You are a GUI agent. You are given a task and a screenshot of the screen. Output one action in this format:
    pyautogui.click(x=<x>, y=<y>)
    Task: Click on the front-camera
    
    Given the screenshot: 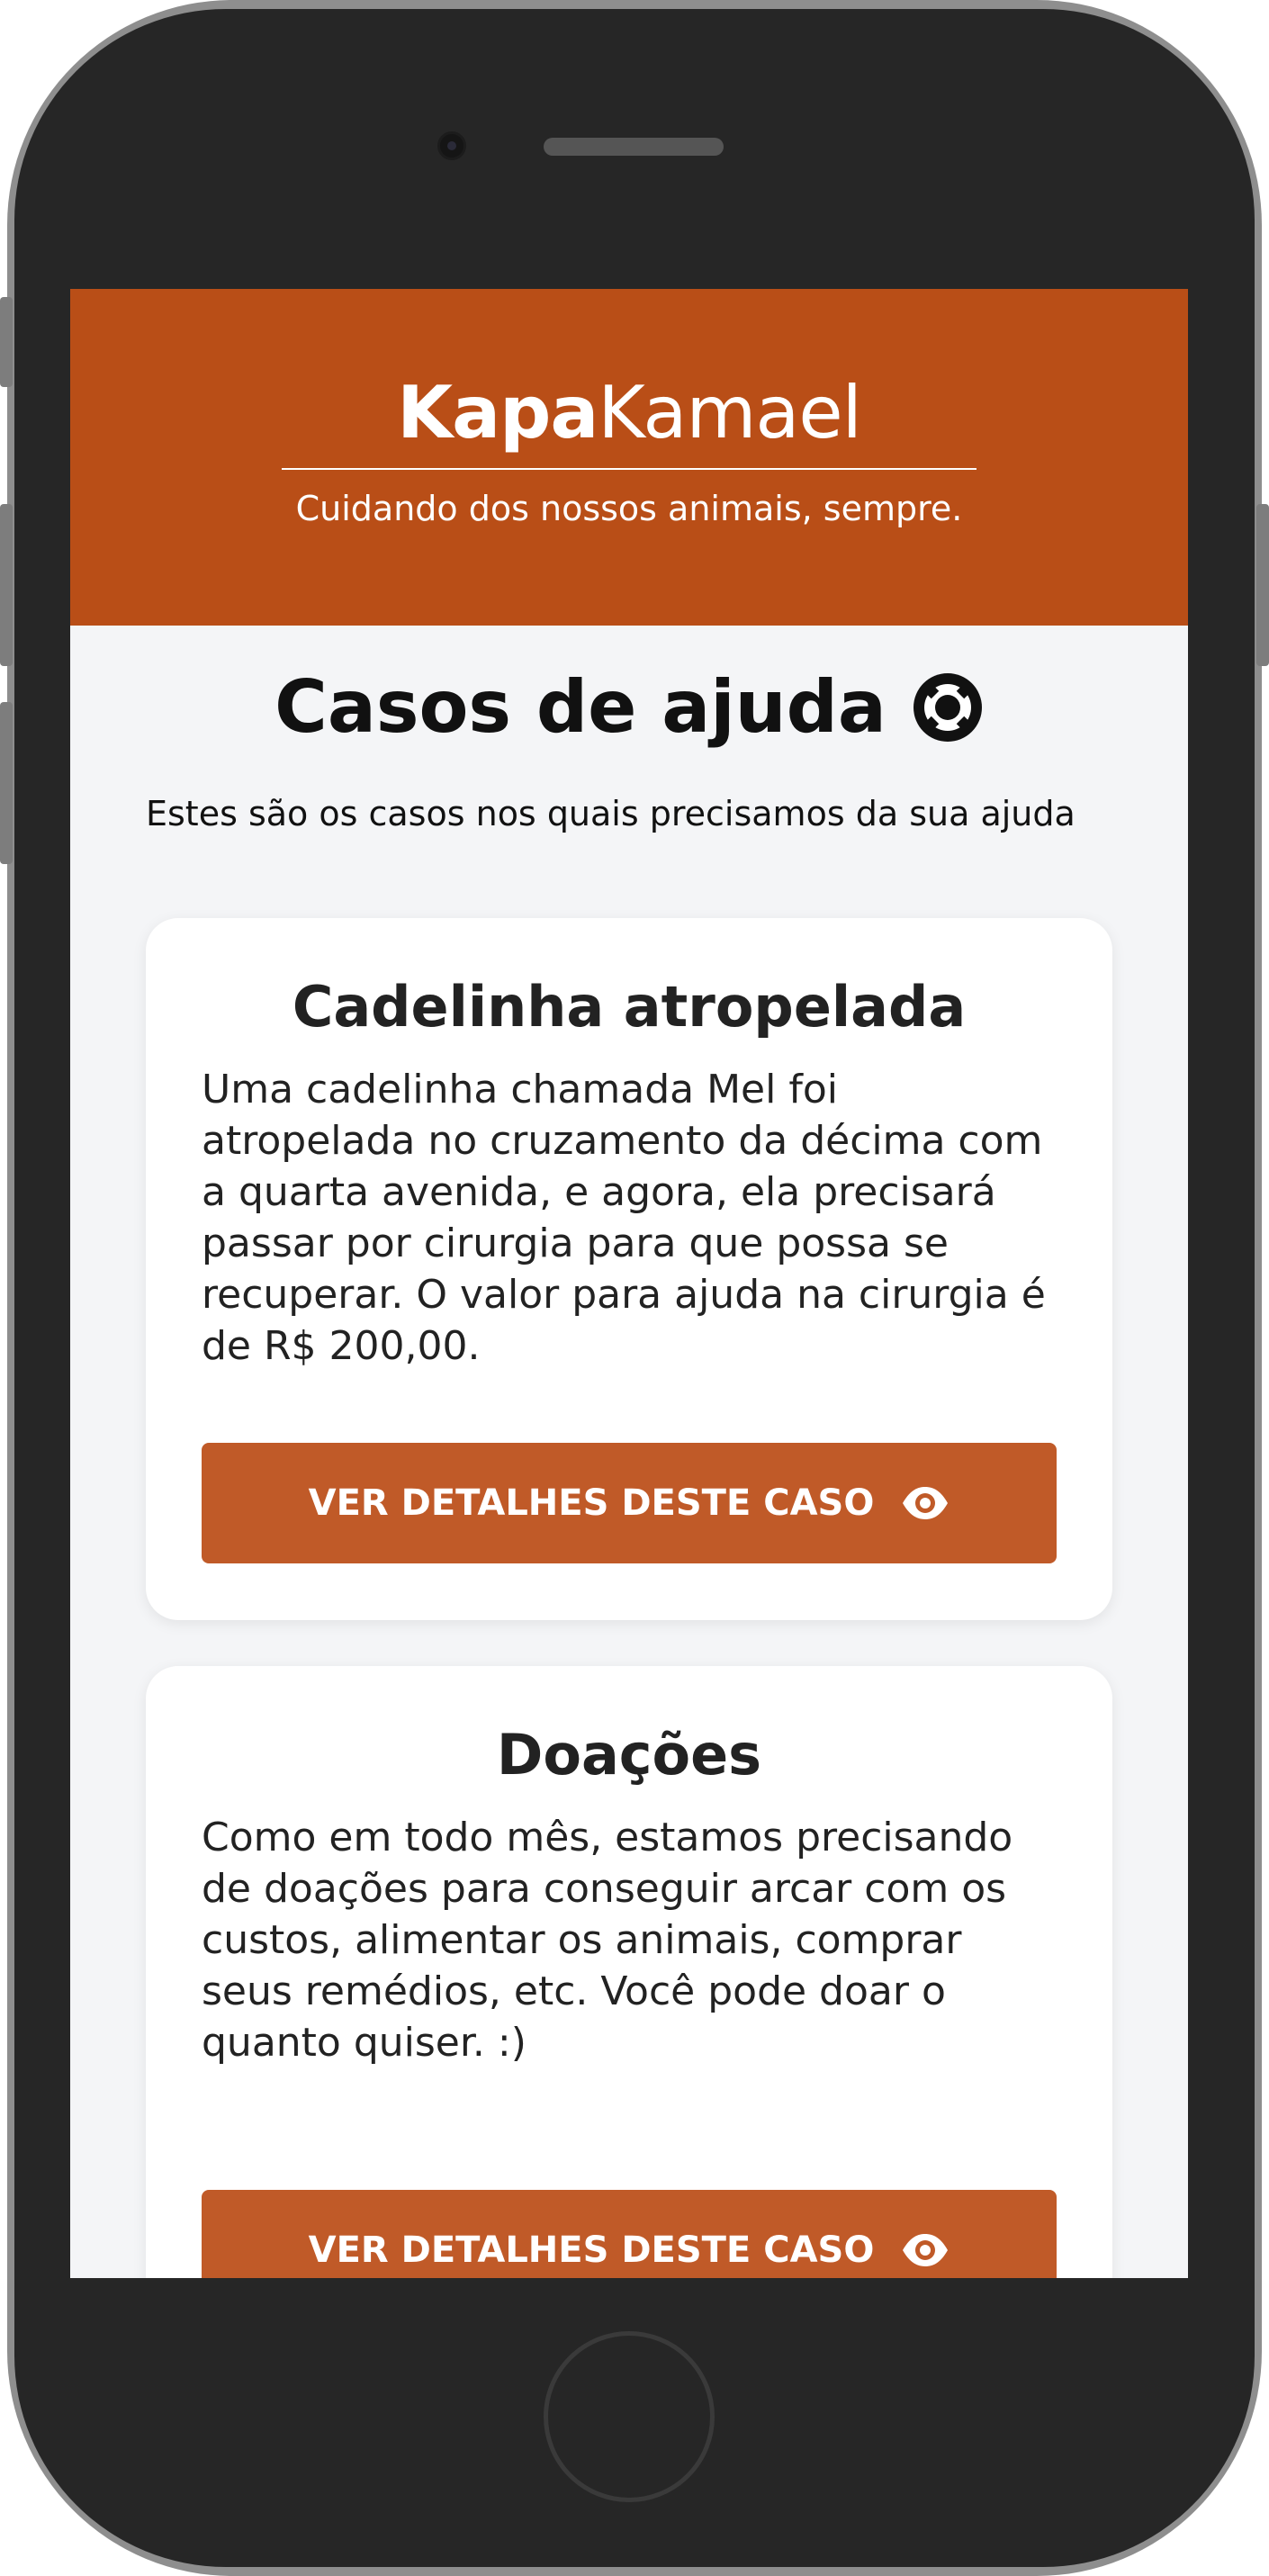 What is the action you would take?
    pyautogui.click(x=451, y=145)
    